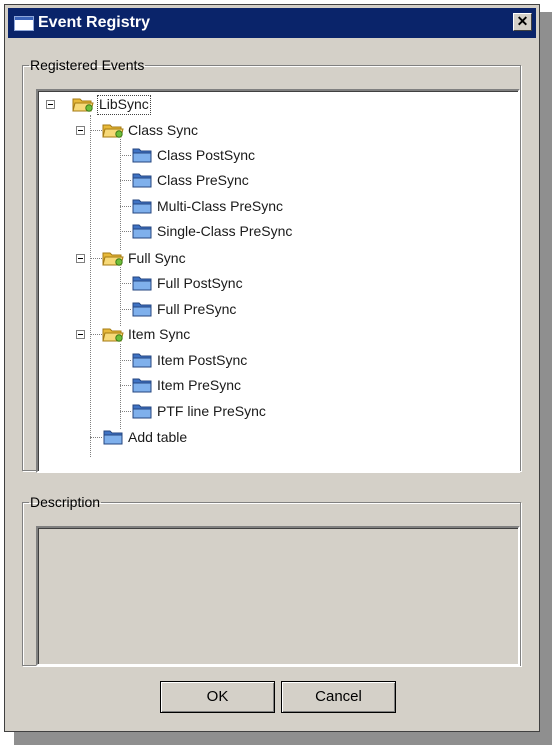  I want to click on tree-item-label: LibSync, so click(124, 105).